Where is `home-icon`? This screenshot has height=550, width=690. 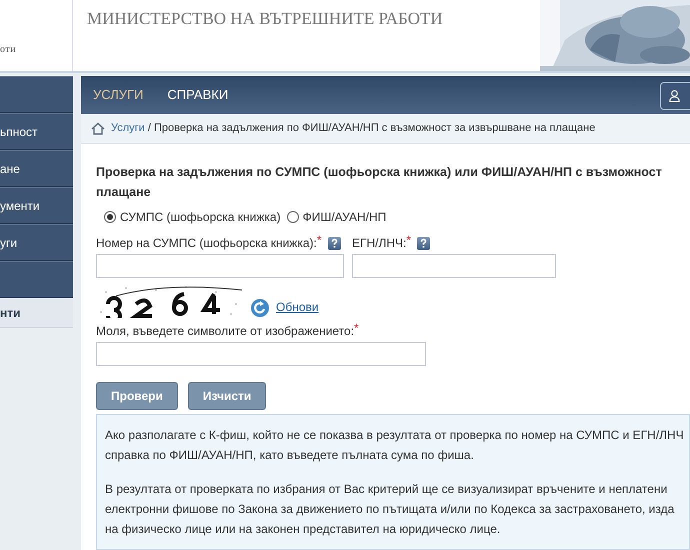 home-icon is located at coordinates (98, 128).